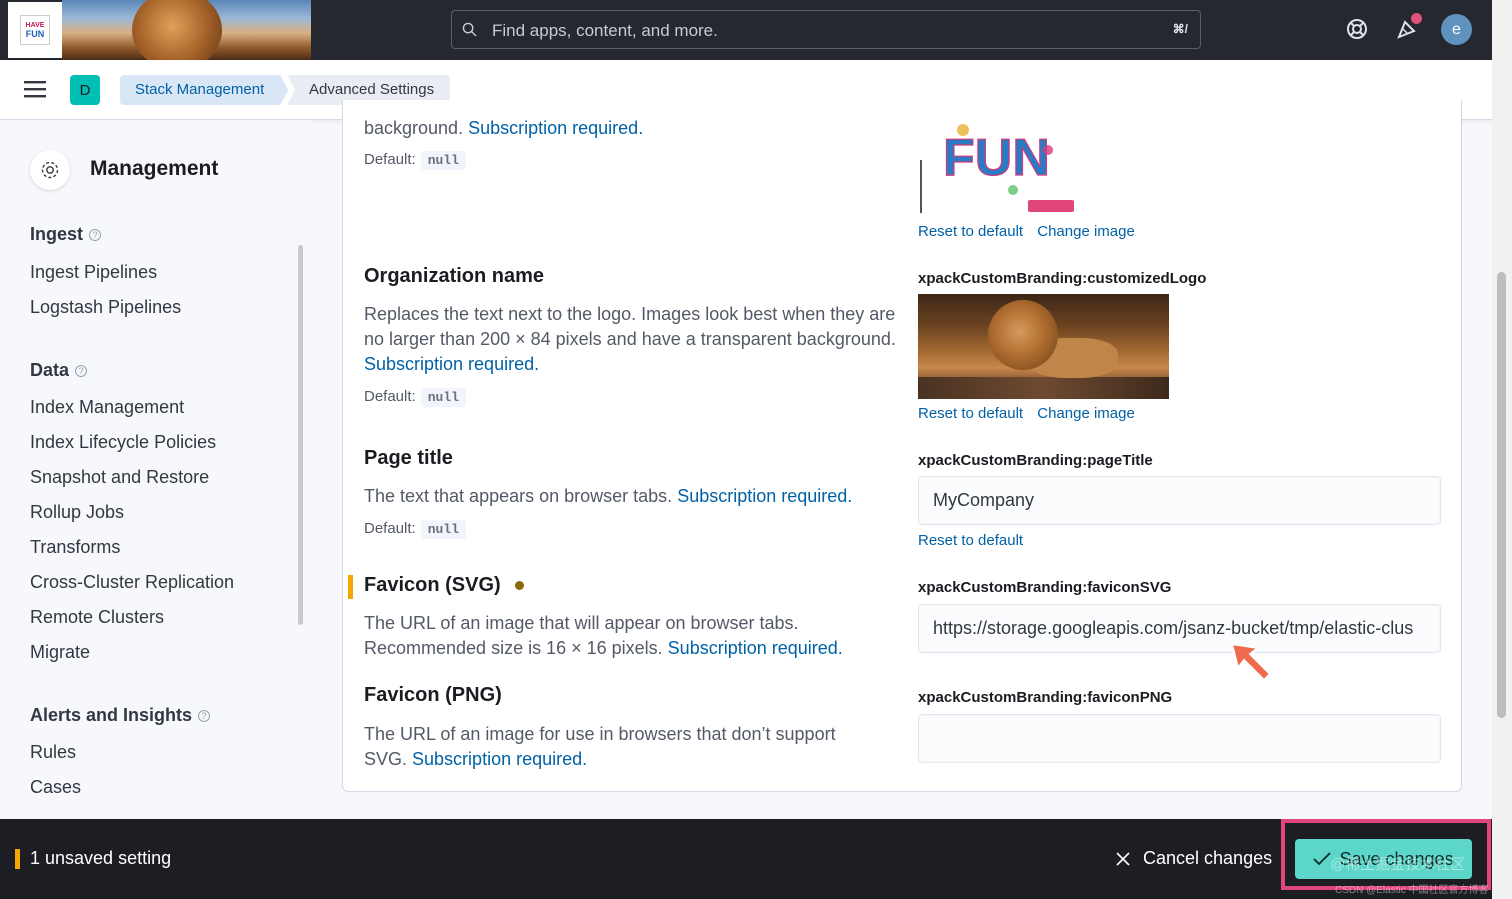  Describe the element at coordinates (1398, 864) in the screenshot. I see `watermark-juejin: @稀土掘金技术社区` at that location.